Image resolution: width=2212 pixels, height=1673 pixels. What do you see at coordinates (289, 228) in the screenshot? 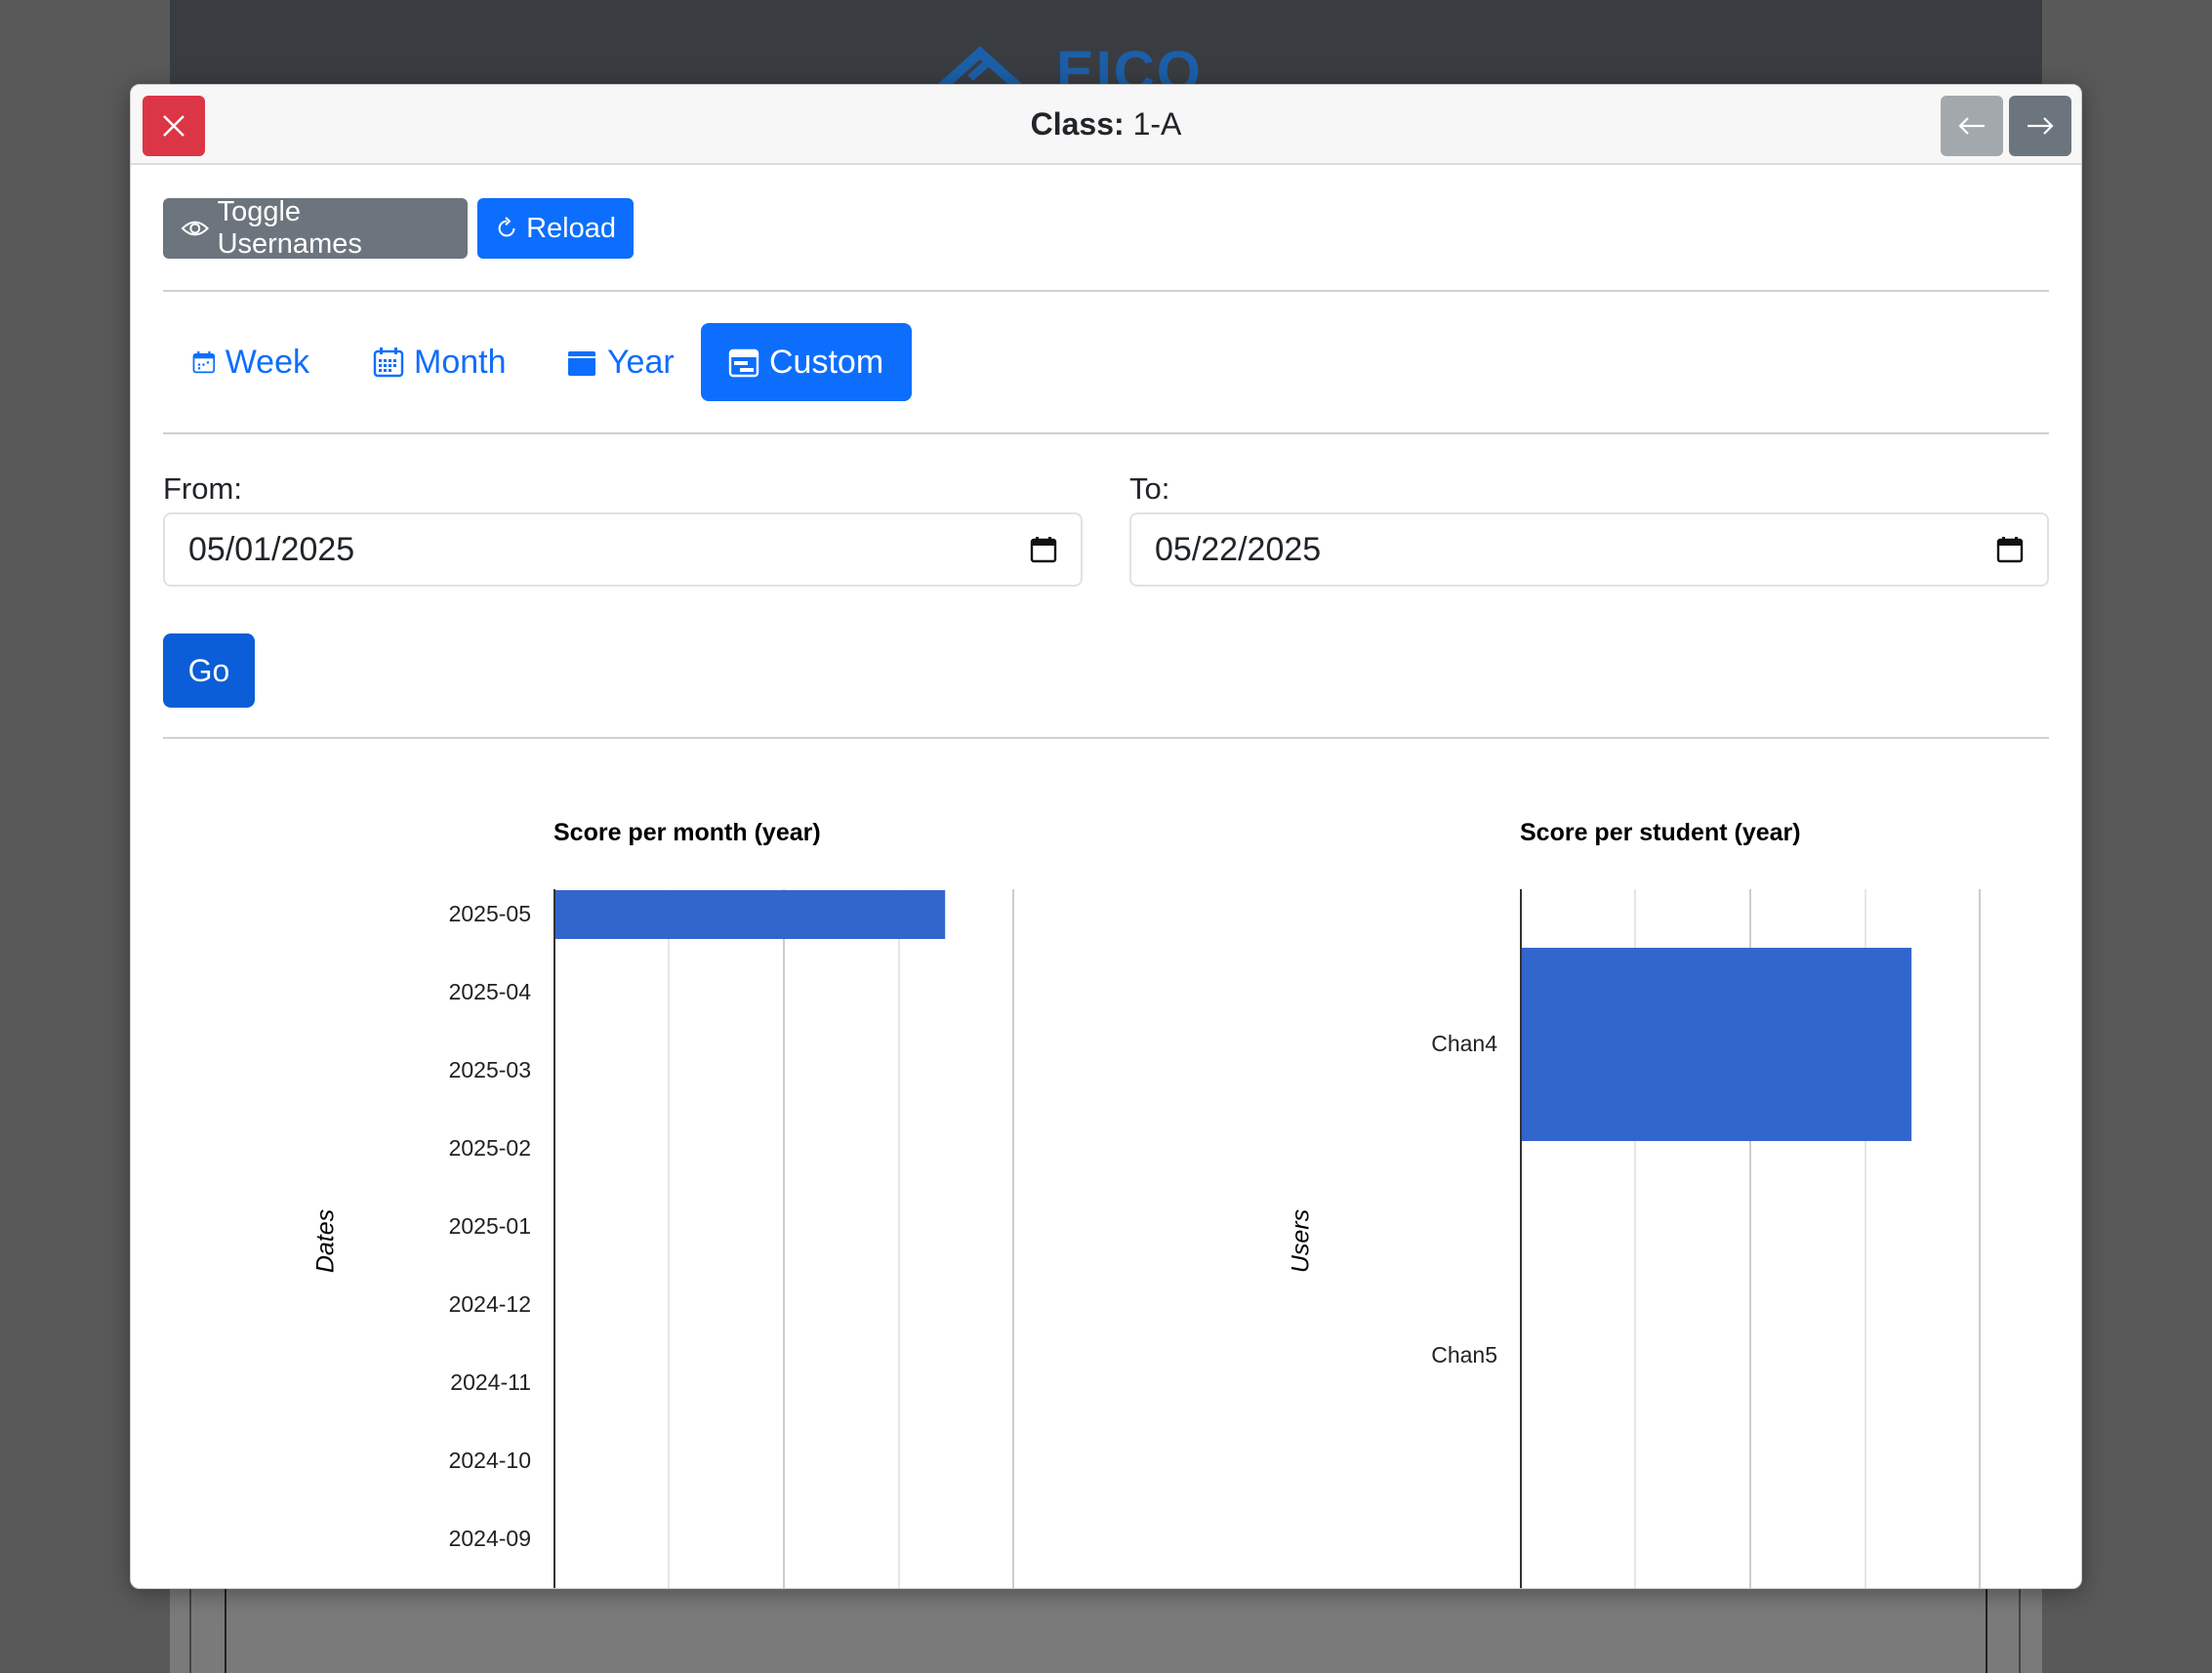
I see `toggle-usernames-label: Toggle Usernames` at bounding box center [289, 228].